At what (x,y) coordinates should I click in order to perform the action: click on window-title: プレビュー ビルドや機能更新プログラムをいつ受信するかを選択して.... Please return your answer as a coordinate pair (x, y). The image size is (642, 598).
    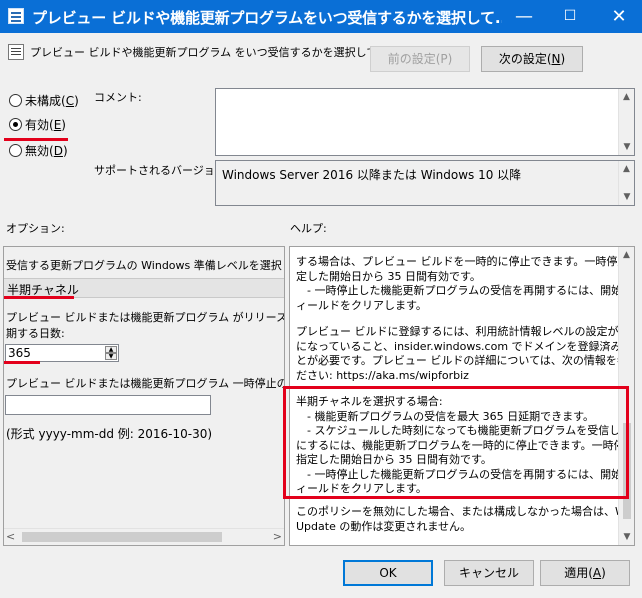
    Looking at the image, I should click on (267, 18).